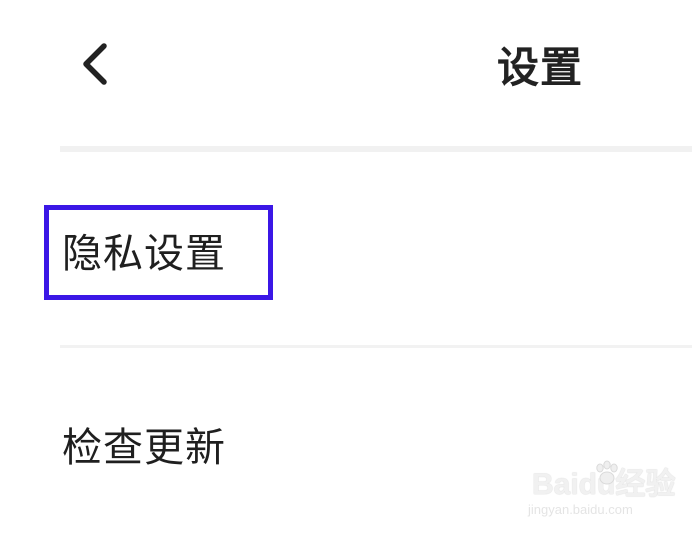 The width and height of the screenshot is (692, 536). I want to click on list-divider, so click(376, 346).